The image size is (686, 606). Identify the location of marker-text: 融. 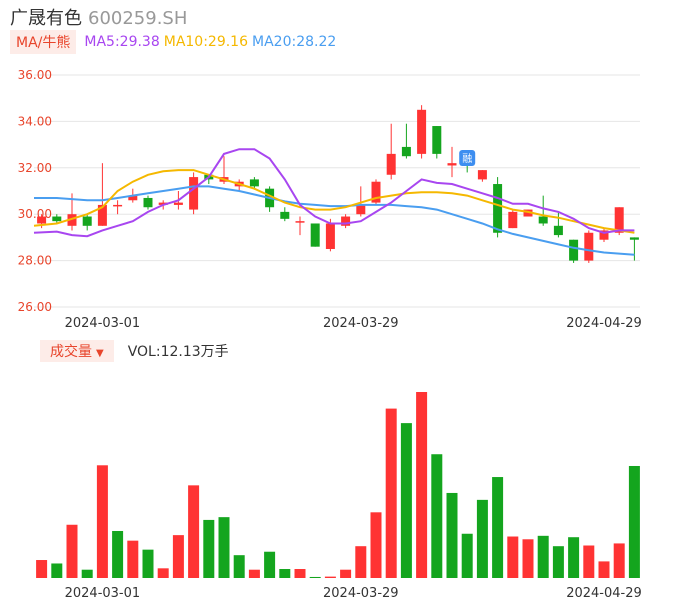
(467, 159).